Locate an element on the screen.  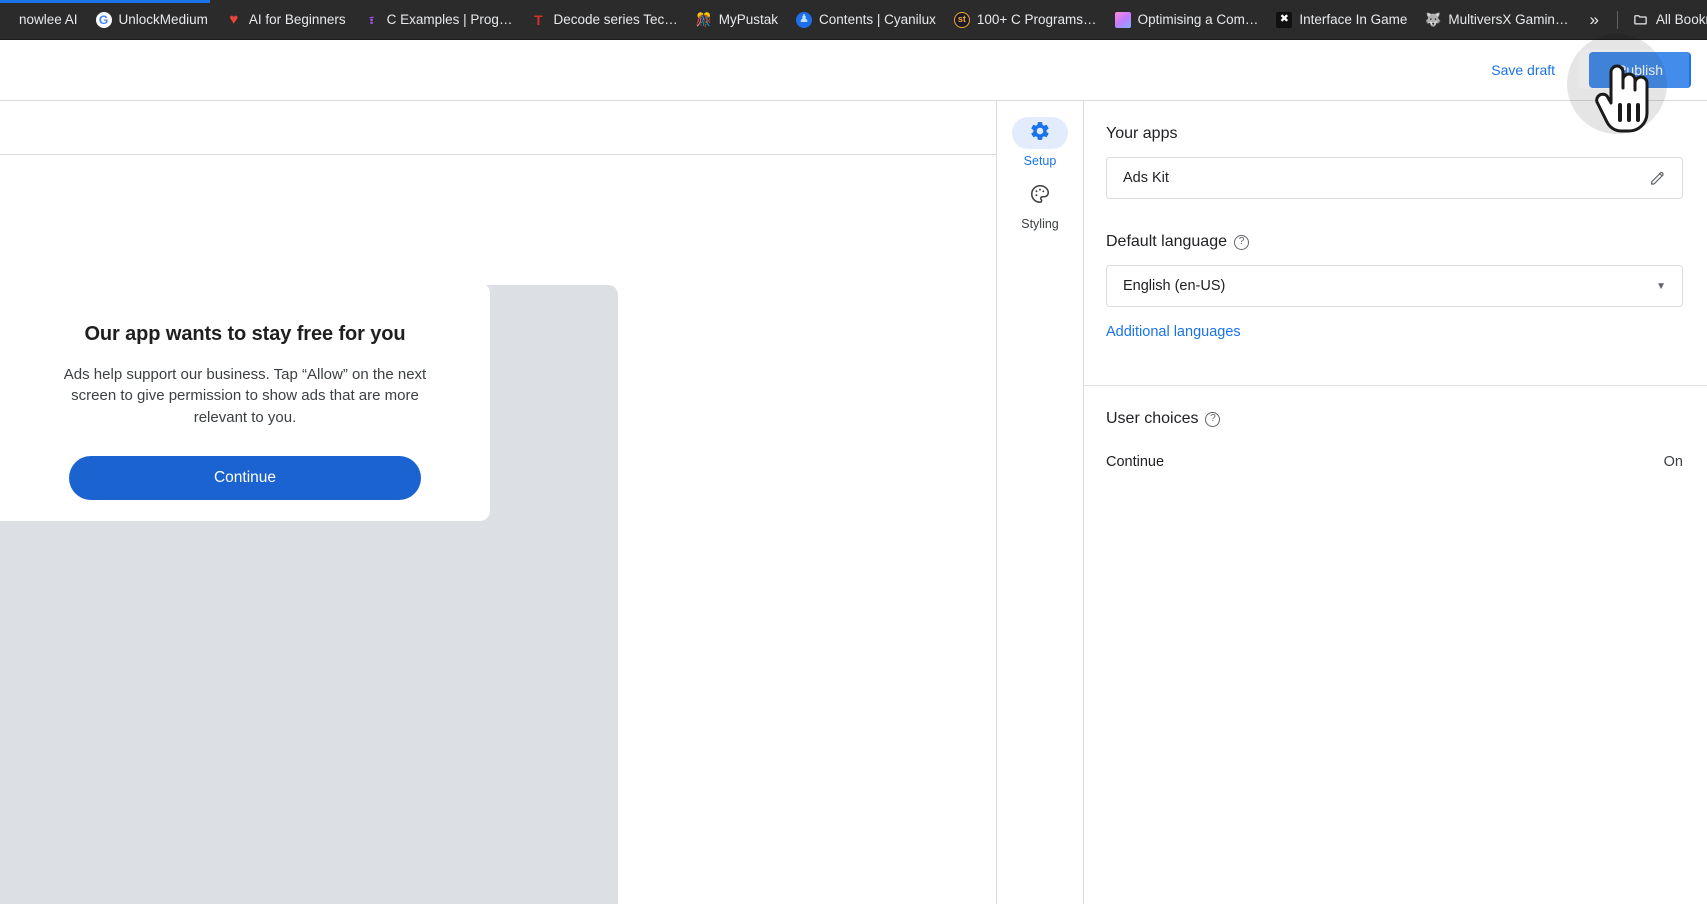
bookmark-item: G UnlockMedium is located at coordinates (152, 20).